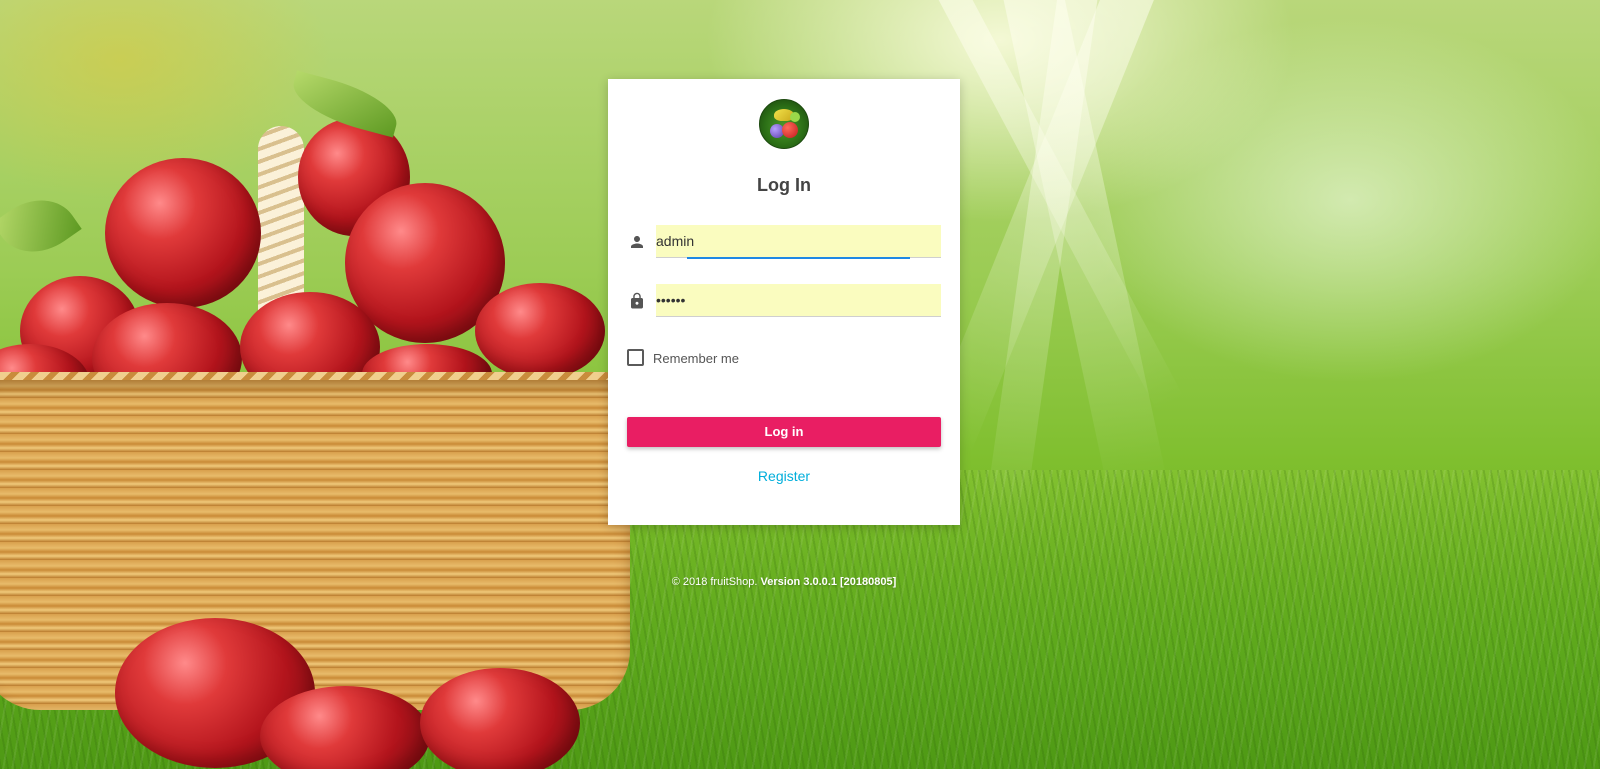 The image size is (1600, 769). What do you see at coordinates (798, 258) in the screenshot?
I see `focus-underline` at bounding box center [798, 258].